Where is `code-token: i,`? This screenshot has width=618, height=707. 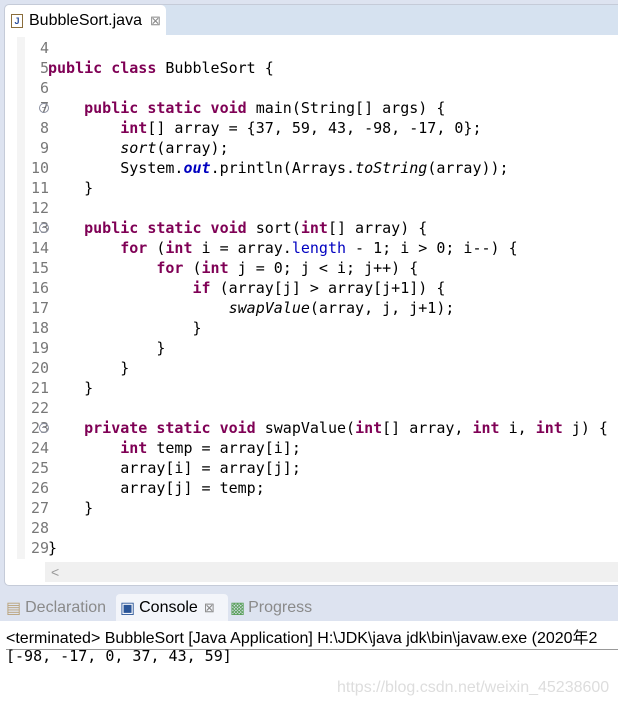 code-token: i, is located at coordinates (517, 428).